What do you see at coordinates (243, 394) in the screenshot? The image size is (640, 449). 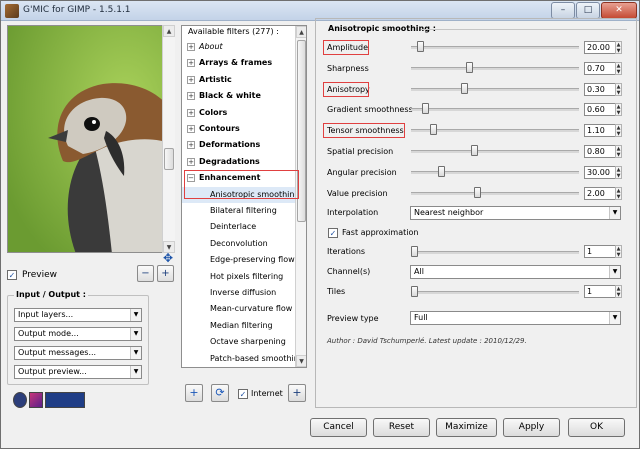 I see `internet-checkbox: ✓` at bounding box center [243, 394].